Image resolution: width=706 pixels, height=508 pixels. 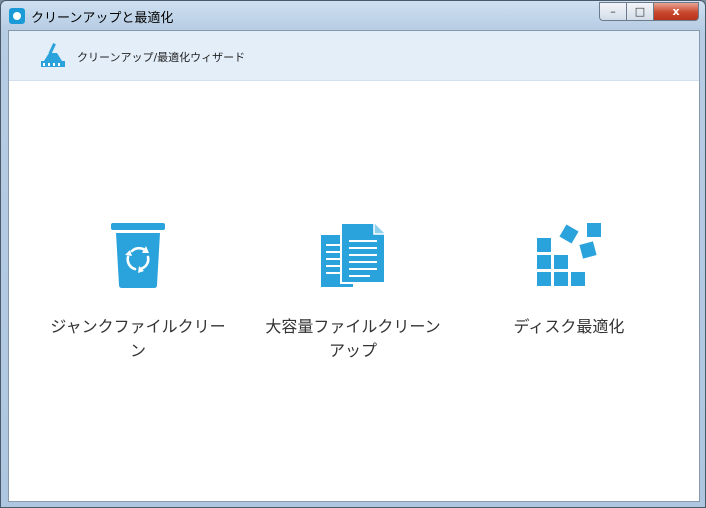 What do you see at coordinates (53, 55) in the screenshot?
I see `broom-icon` at bounding box center [53, 55].